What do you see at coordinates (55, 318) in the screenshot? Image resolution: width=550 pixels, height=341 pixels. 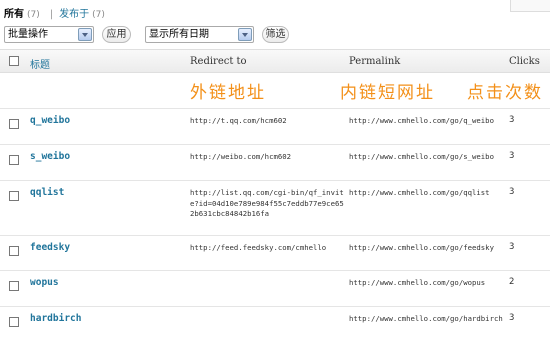 I see `row-title: hardbirch` at bounding box center [55, 318].